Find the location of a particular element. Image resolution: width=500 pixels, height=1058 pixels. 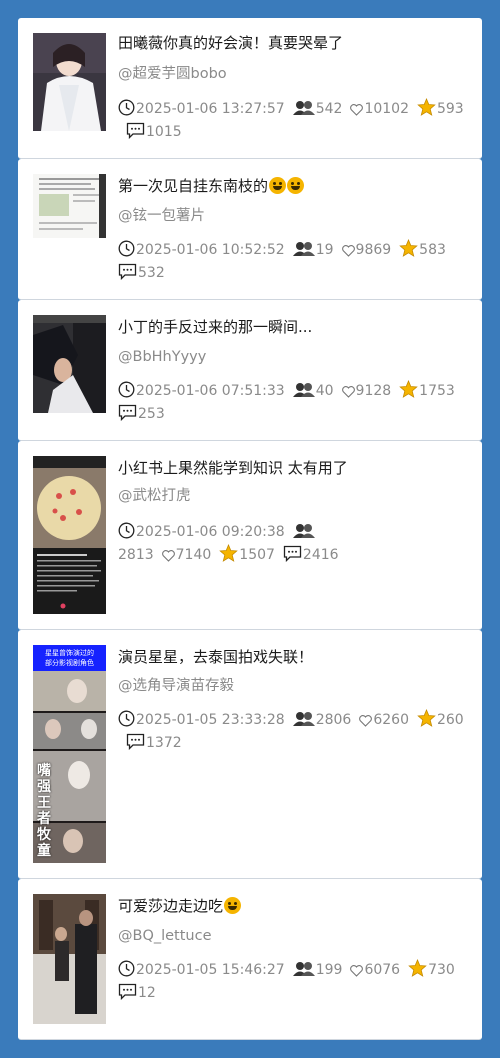

view-count: 2806 is located at coordinates (333, 720).